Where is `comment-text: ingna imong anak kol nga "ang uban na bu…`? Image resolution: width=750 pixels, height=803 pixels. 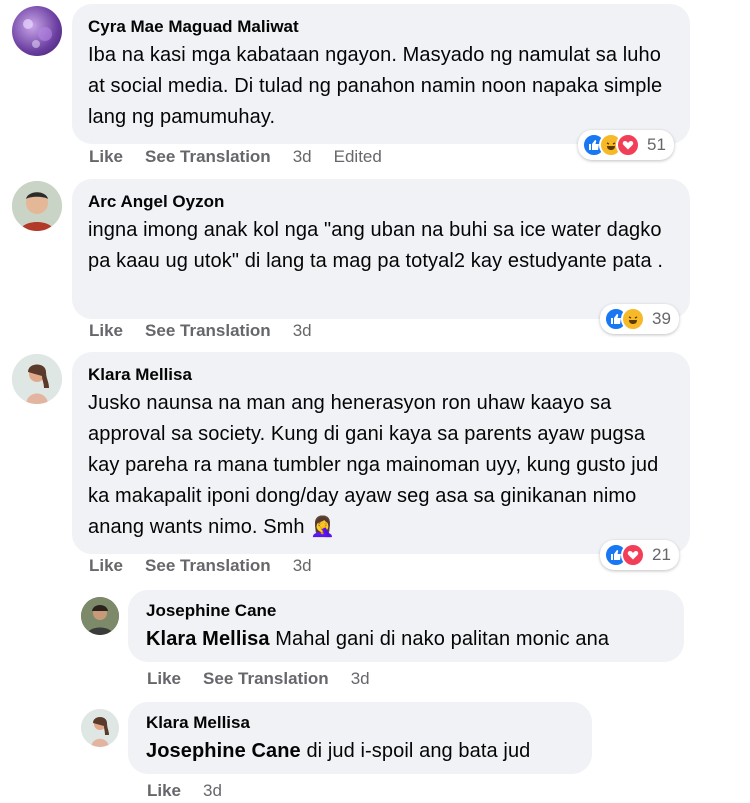
comment-text: ingna imong anak kol nga "ang uban na bu… is located at coordinates (375, 245).